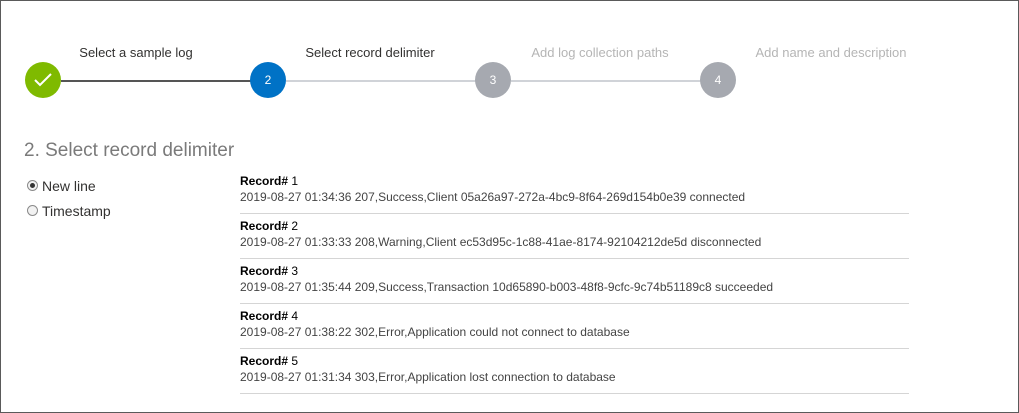  What do you see at coordinates (295, 181) in the screenshot?
I see `record-number: 1` at bounding box center [295, 181].